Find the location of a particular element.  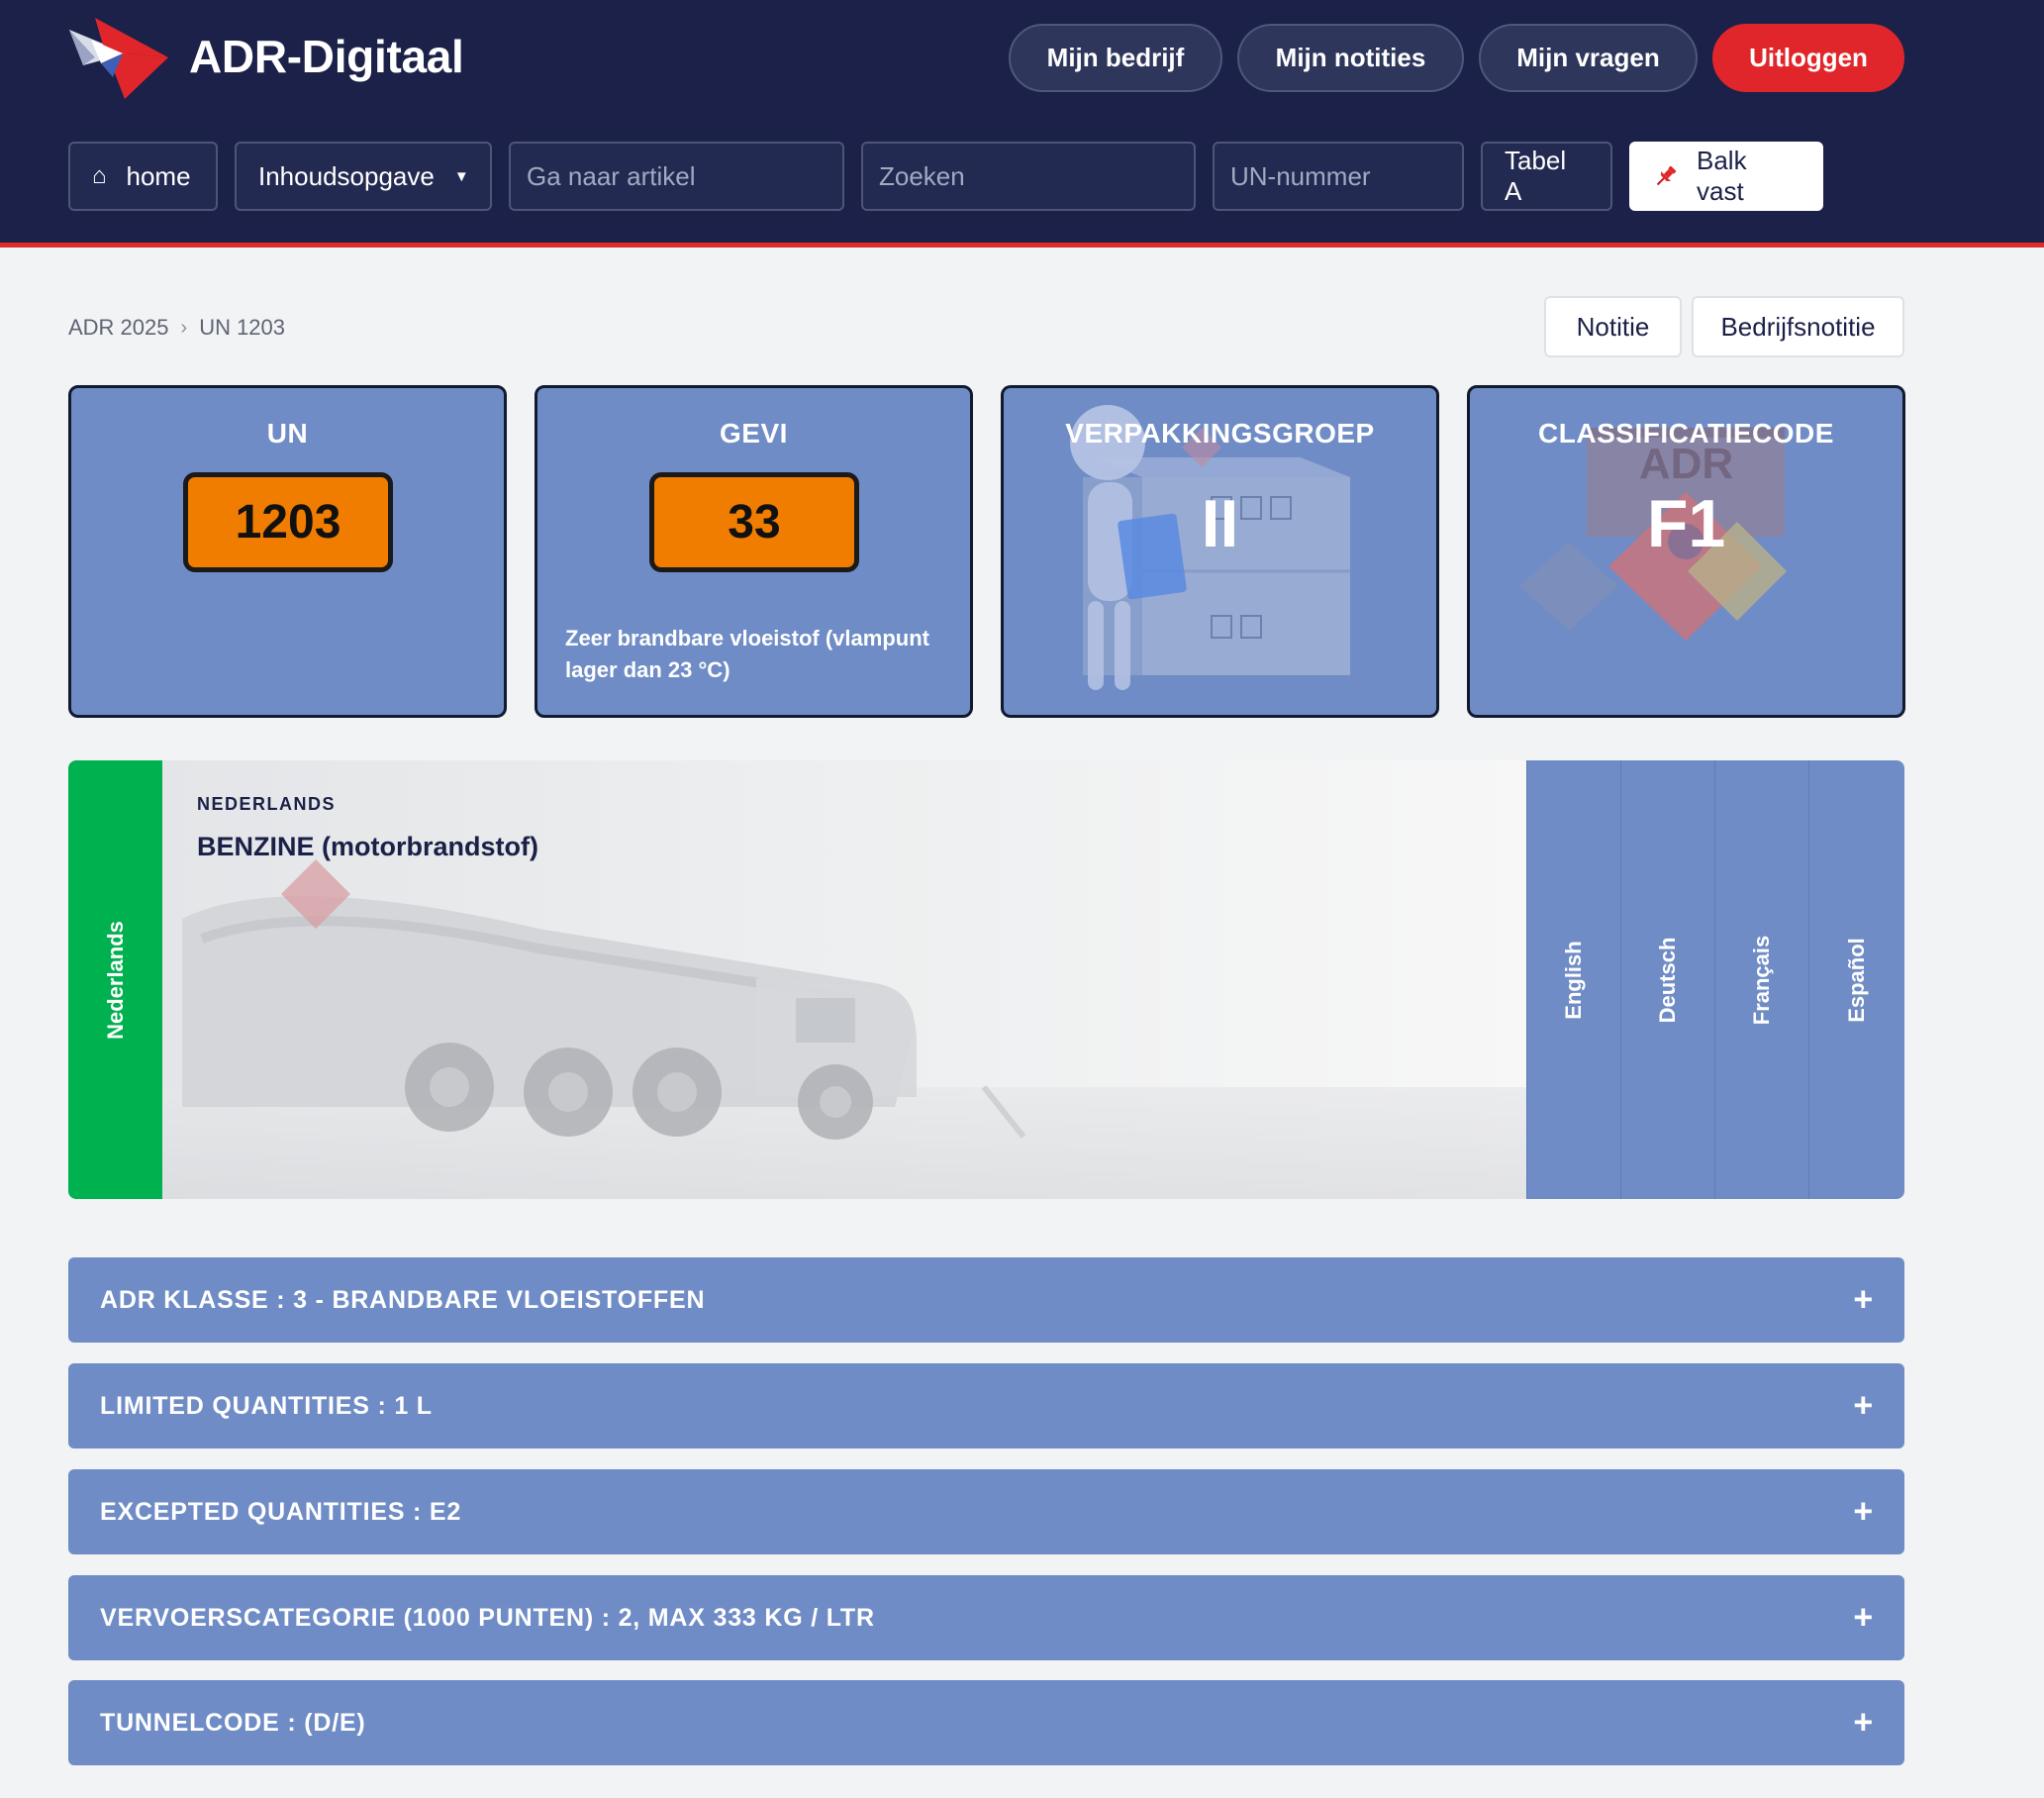

un-number-plate: 1203 is located at coordinates (288, 522).